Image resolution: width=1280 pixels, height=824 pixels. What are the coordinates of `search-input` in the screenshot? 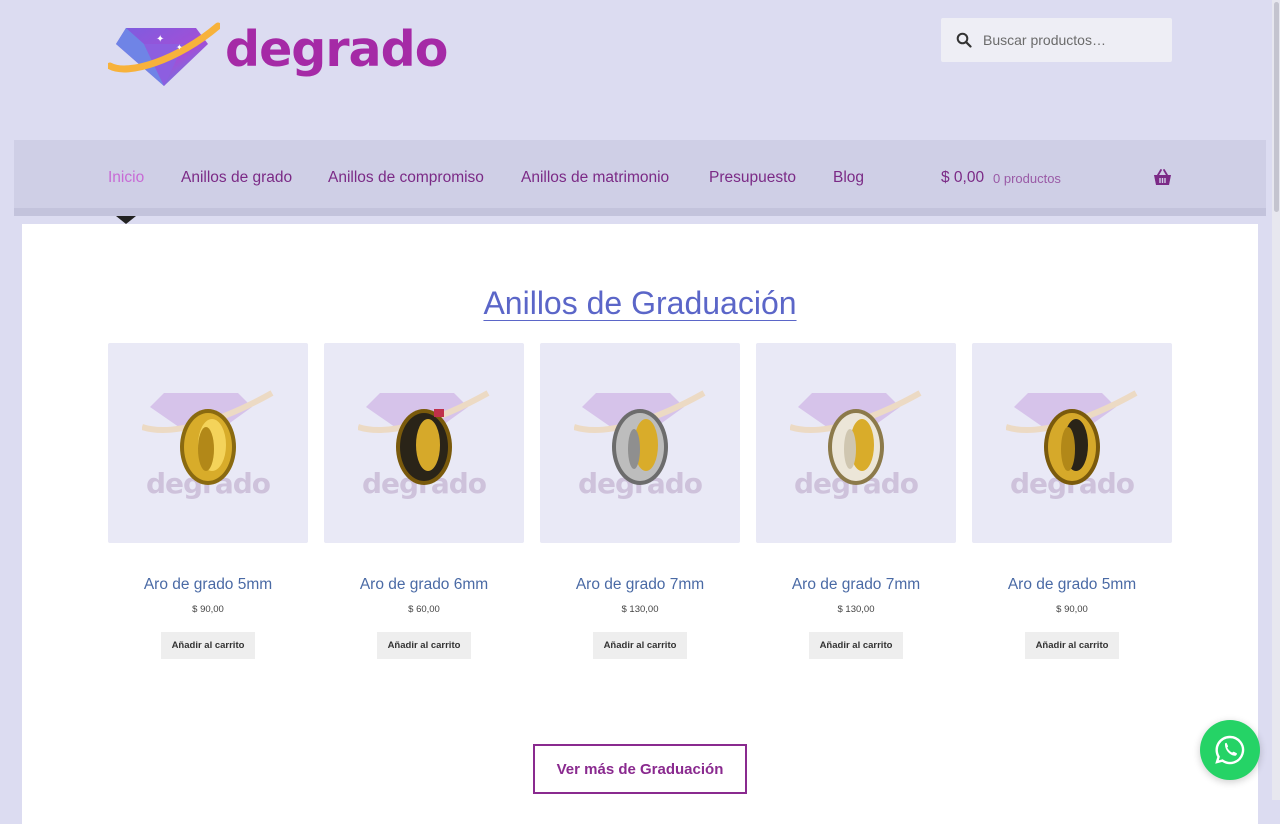 It's located at (1073, 40).